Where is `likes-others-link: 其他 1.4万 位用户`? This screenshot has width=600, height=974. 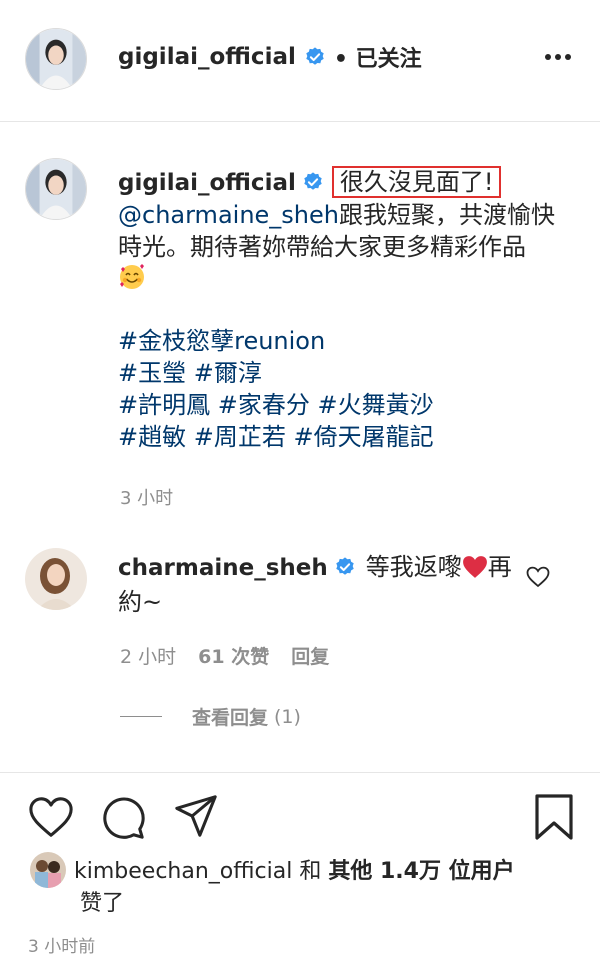
likes-others-link: 其他 1.4万 位用户 is located at coordinates (421, 871).